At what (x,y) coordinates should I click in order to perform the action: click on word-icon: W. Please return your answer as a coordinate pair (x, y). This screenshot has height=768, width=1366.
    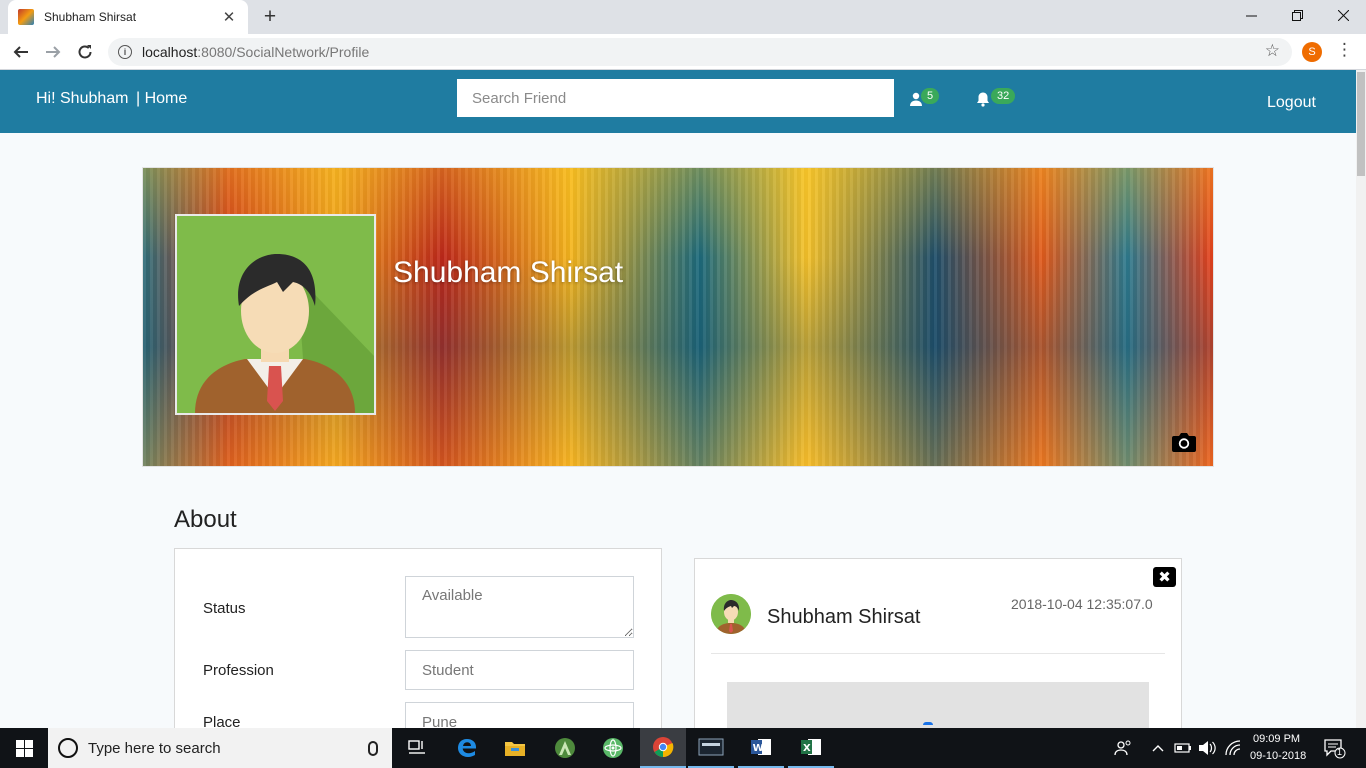
    Looking at the image, I should click on (761, 748).